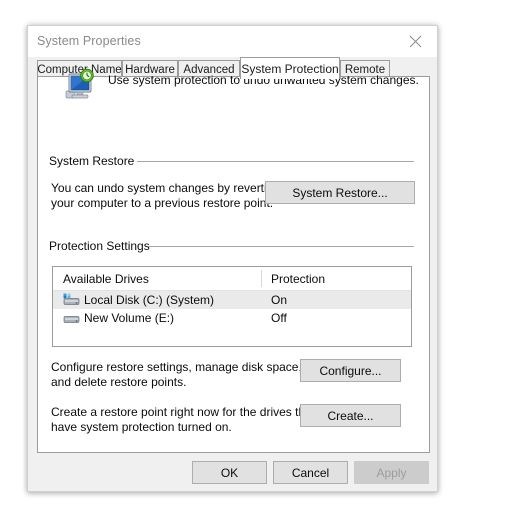 Image resolution: width=511 pixels, height=519 pixels. What do you see at coordinates (95, 161) in the screenshot?
I see `group-label-system-restore: System Restore` at bounding box center [95, 161].